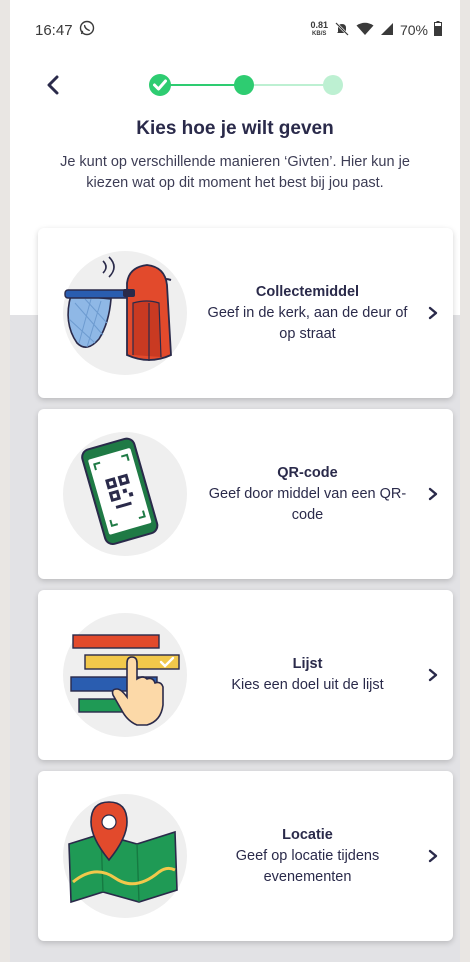 The height and width of the screenshot is (962, 470). Describe the element at coordinates (125, 494) in the screenshot. I see `qr-phone-icon` at that location.